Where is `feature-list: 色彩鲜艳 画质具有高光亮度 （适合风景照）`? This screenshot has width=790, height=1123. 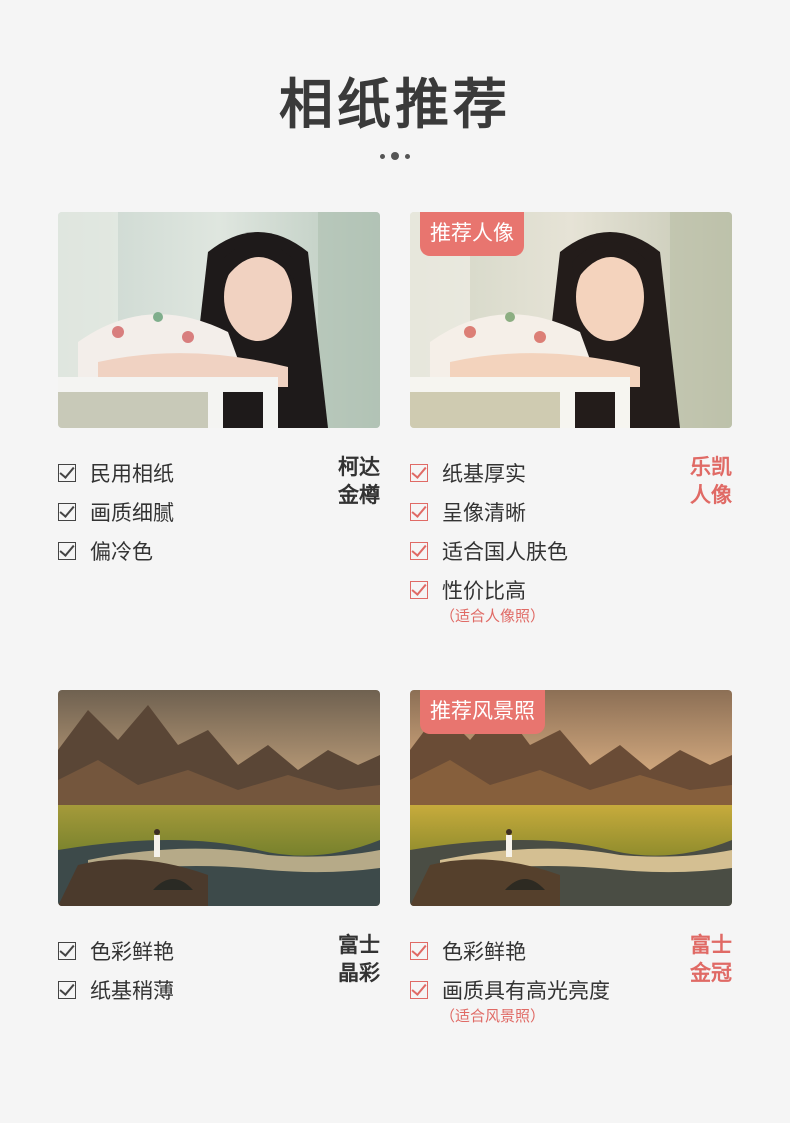
feature-list: 色彩鲜艳 画质具有高光亮度 （适合风景照） is located at coordinates (510, 978).